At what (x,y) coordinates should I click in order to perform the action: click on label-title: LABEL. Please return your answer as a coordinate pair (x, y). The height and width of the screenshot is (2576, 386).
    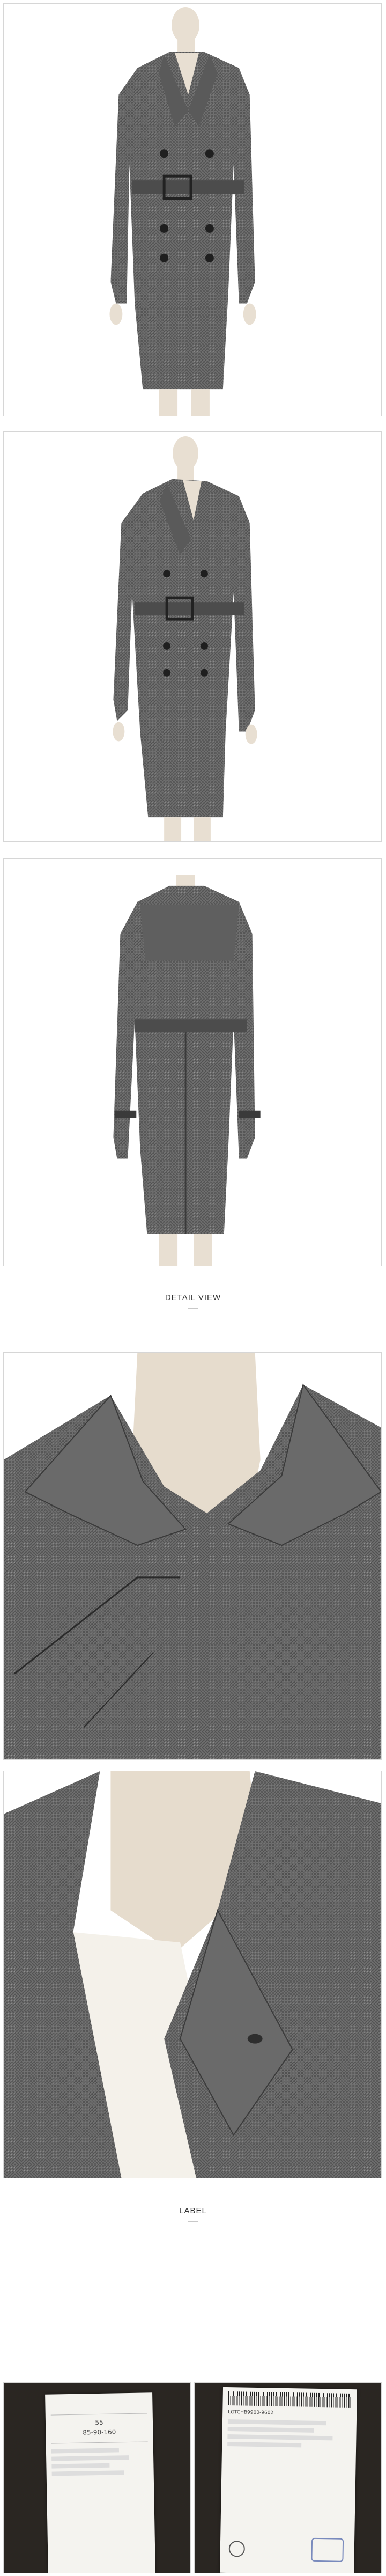
    Looking at the image, I should click on (193, 2210).